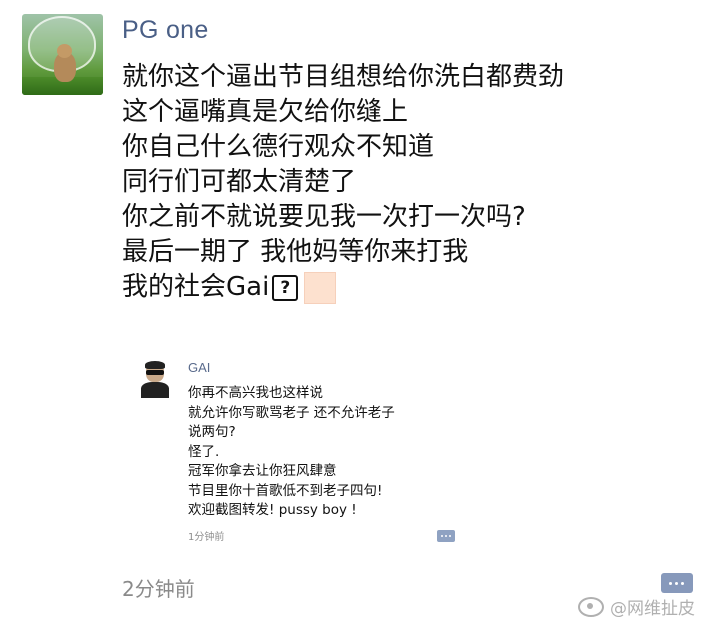  Describe the element at coordinates (155, 372) in the screenshot. I see `gai-avatar-sunglasses` at that location.